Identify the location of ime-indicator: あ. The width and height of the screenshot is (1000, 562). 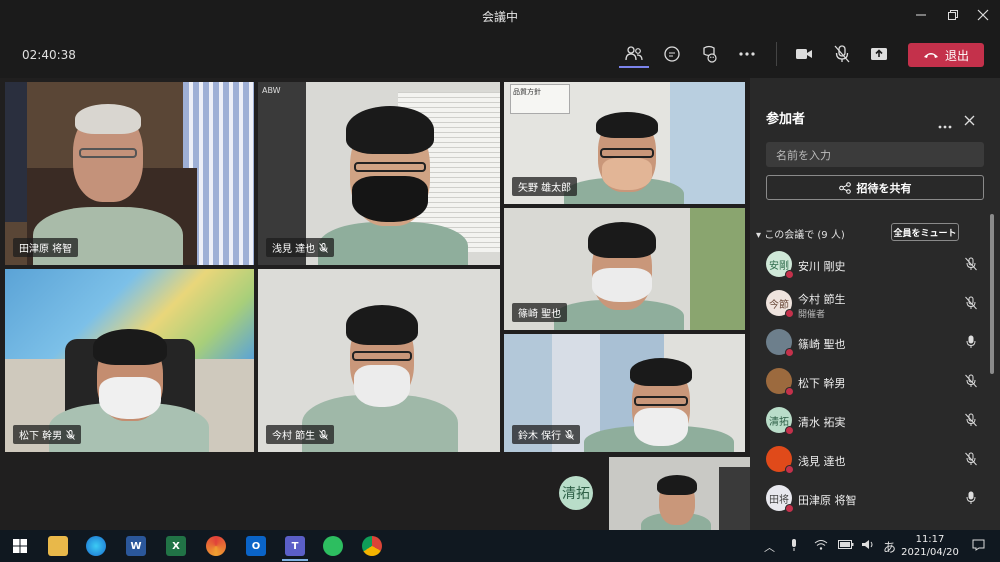
(889, 546).